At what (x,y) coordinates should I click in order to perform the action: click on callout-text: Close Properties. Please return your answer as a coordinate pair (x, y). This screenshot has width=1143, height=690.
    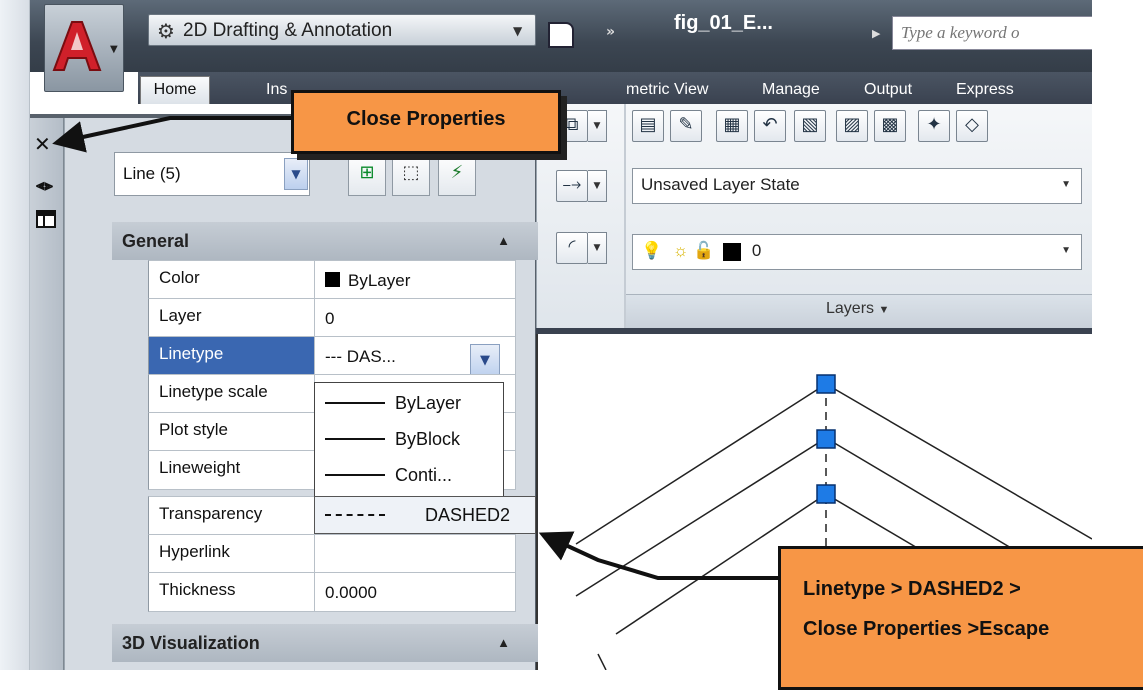
    Looking at the image, I should click on (426, 119).